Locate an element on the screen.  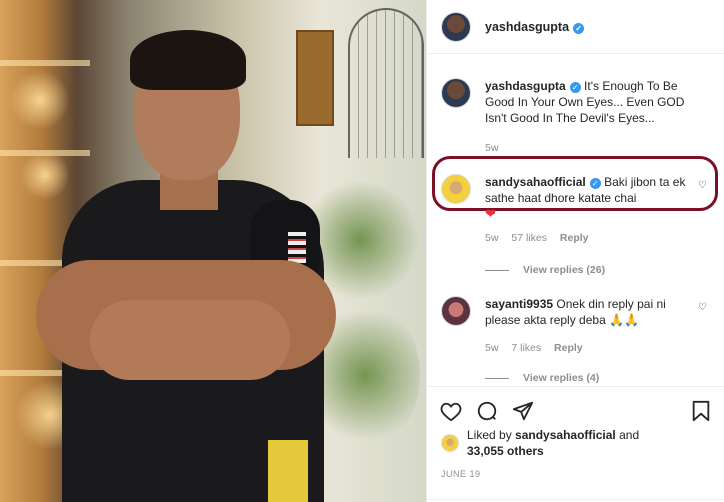
view-replies-button: View replies (26) is located at coordinates (545, 270).